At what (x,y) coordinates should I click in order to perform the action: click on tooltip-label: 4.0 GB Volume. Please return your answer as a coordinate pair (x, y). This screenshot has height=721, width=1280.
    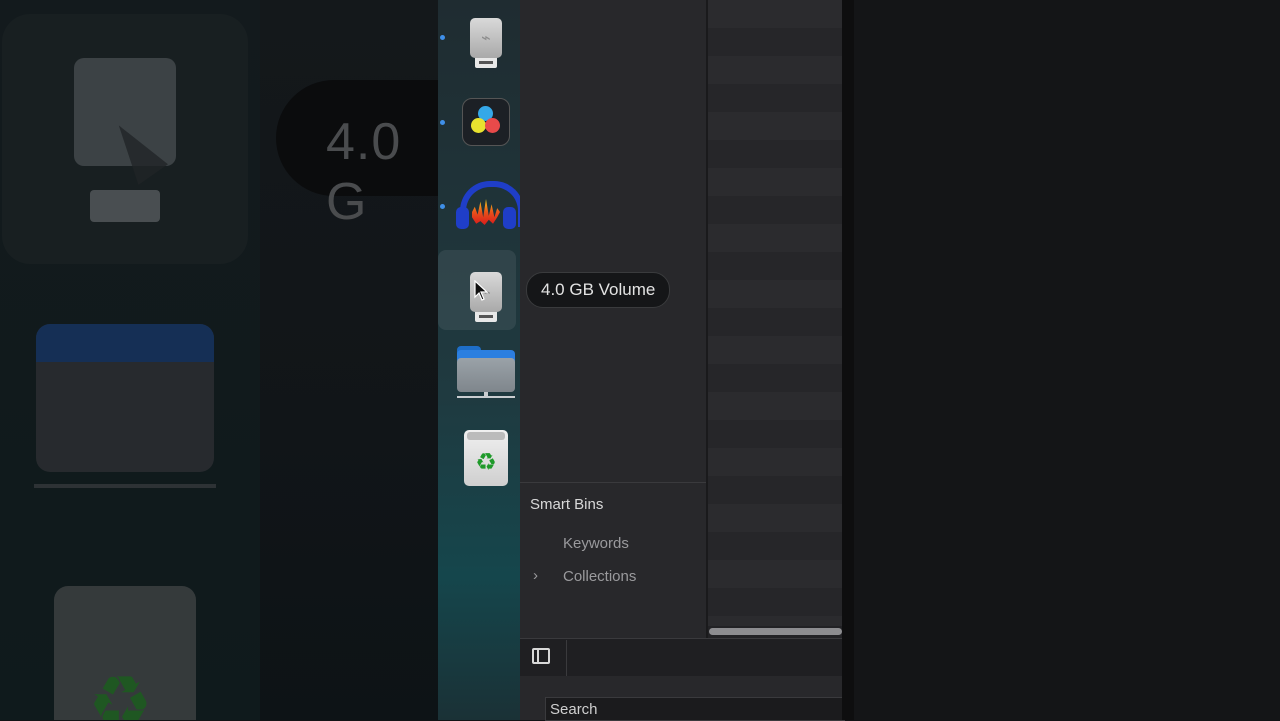
    Looking at the image, I should click on (598, 289).